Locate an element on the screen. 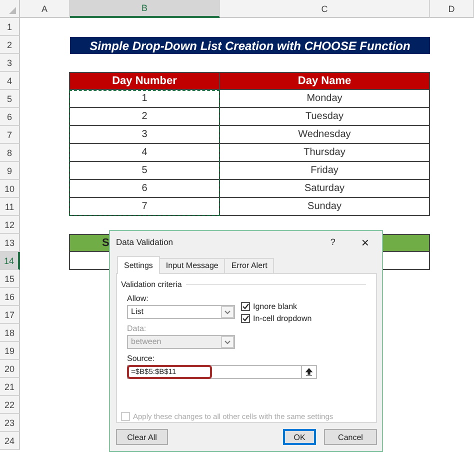 This screenshot has width=474, height=457. table-cell: 1 is located at coordinates (144, 99).